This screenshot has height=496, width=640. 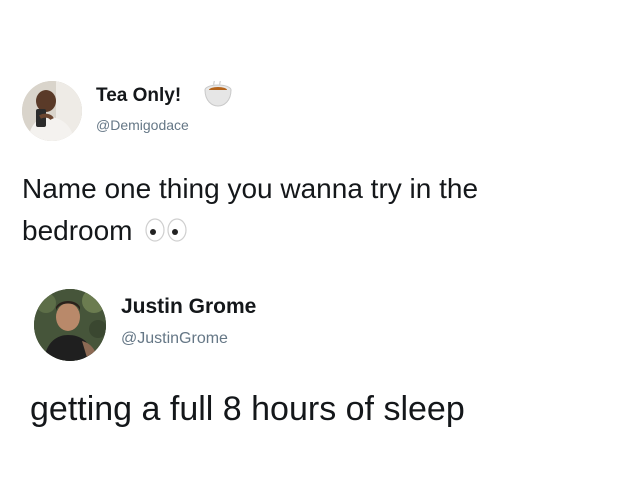 I want to click on display-name: Tea Only!, so click(x=138, y=96).